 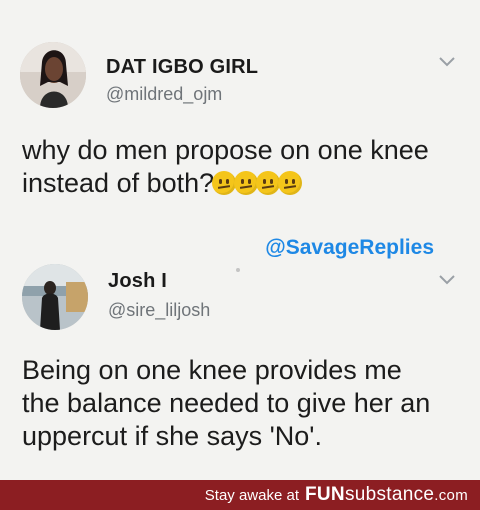 I want to click on tweet-text-line: instead of both?, so click(x=240, y=183).